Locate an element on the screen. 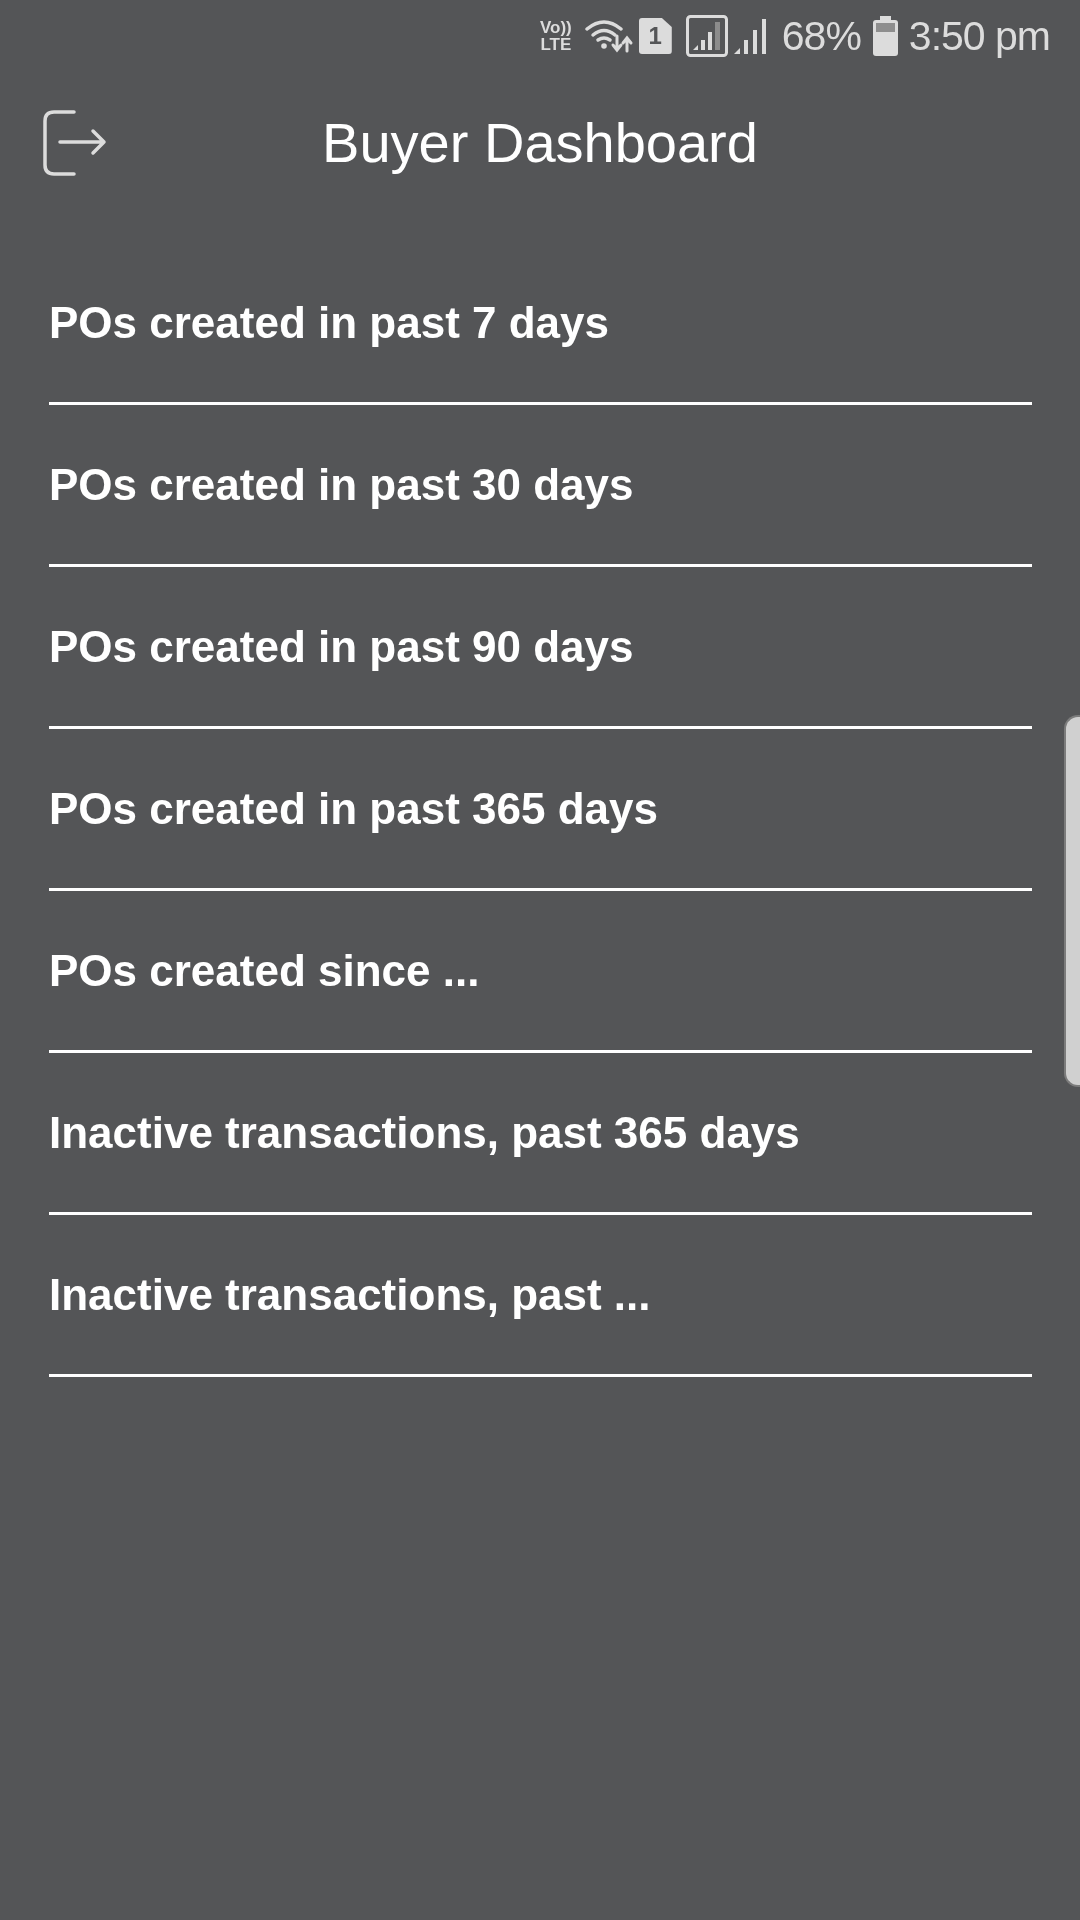 This screenshot has height=1920, width=1080. network-type-label: Vo)) is located at coordinates (556, 27).